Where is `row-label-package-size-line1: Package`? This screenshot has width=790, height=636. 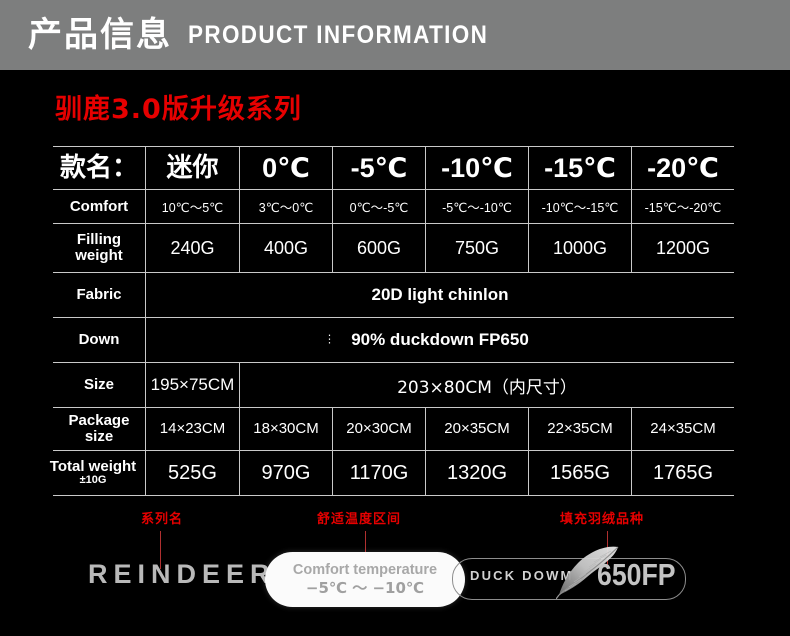 row-label-package-size-line1: Package is located at coordinates (99, 420).